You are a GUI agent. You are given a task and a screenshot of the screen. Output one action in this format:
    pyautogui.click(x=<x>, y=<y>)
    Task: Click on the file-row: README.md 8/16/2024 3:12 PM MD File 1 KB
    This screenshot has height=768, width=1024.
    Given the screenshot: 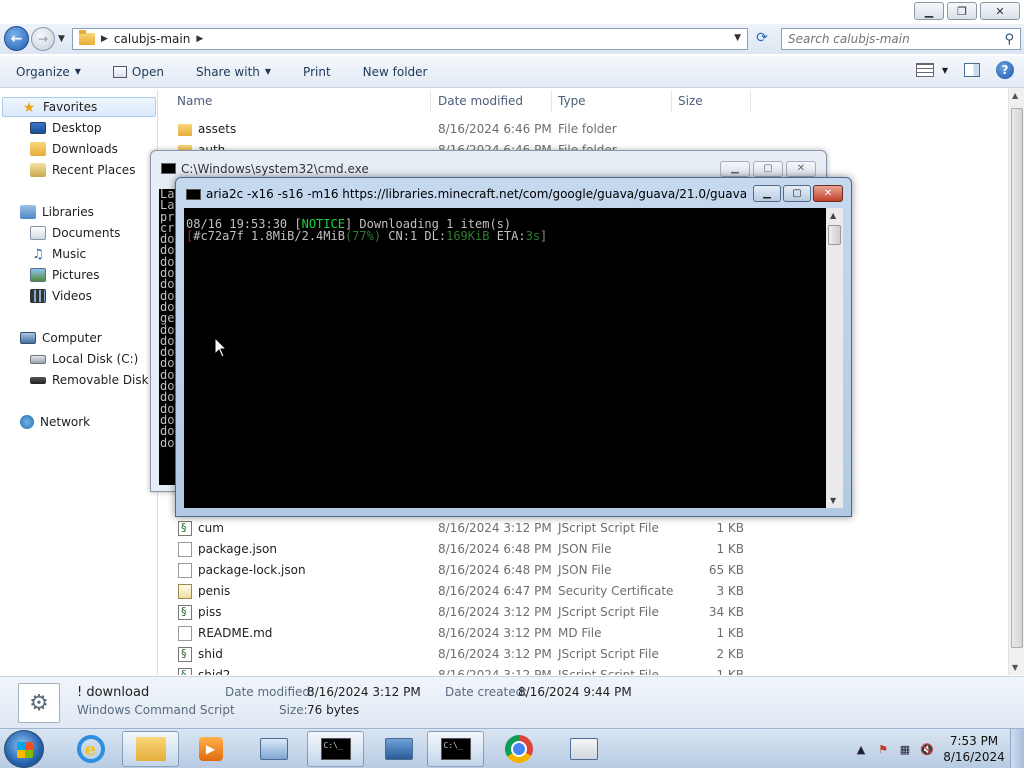 What is the action you would take?
    pyautogui.click(x=585, y=633)
    